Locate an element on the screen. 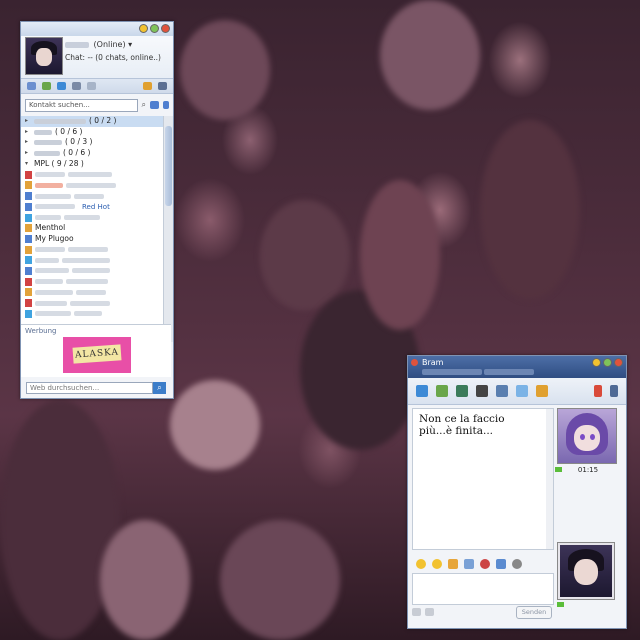 This screenshot has width=640, height=640. status-text: (Online) is located at coordinates (109, 44).